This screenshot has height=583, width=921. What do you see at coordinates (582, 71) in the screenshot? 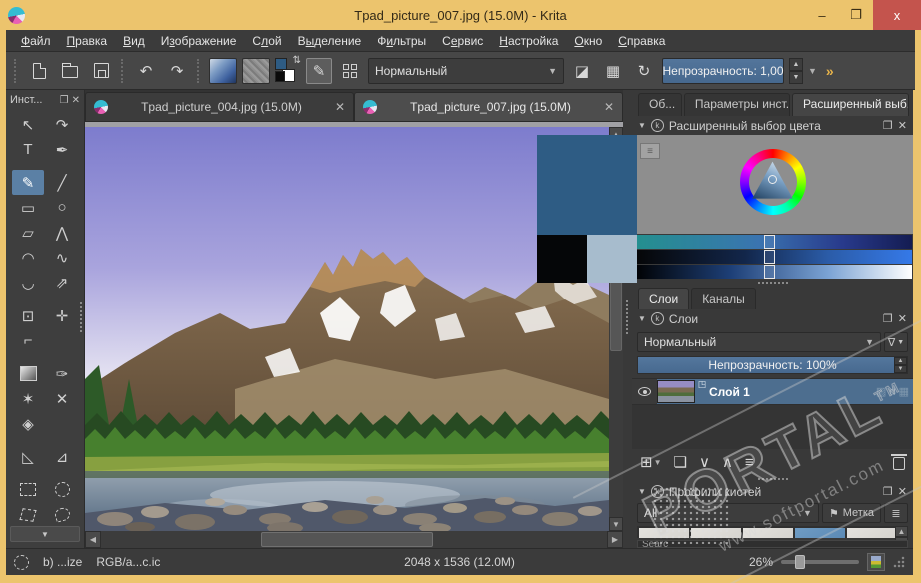
I see `eraser-mode-button: ◪` at bounding box center [582, 71].